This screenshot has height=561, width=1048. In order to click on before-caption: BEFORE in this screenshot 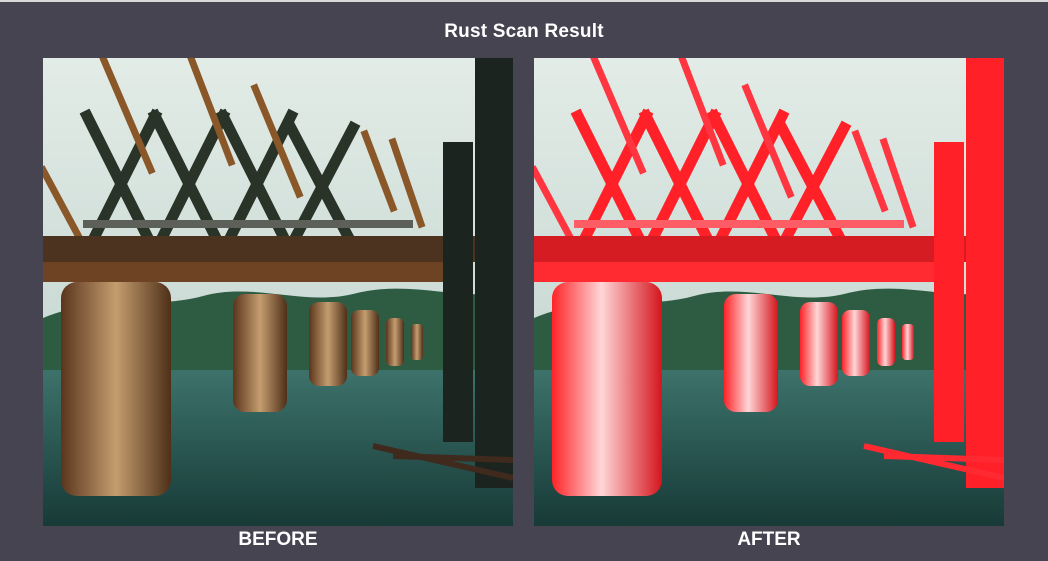, I will do `click(278, 539)`.